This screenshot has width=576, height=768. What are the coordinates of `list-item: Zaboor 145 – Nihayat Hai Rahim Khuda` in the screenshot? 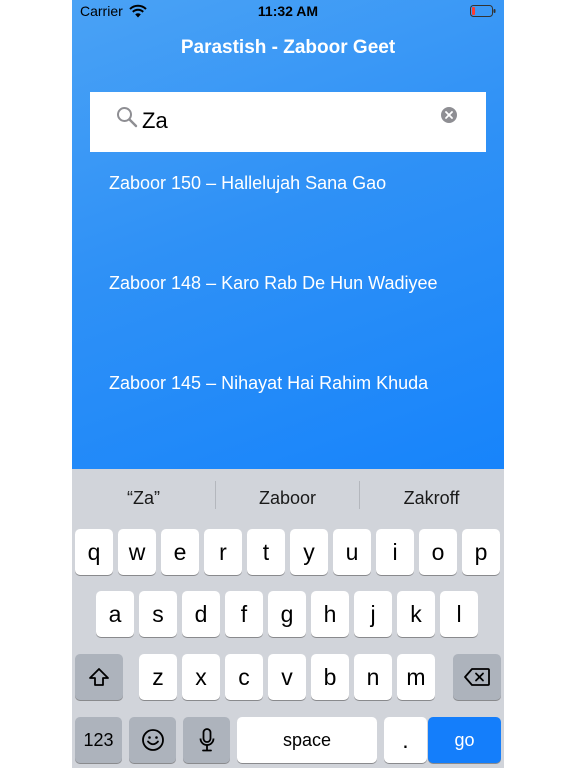 It's located at (288, 405).